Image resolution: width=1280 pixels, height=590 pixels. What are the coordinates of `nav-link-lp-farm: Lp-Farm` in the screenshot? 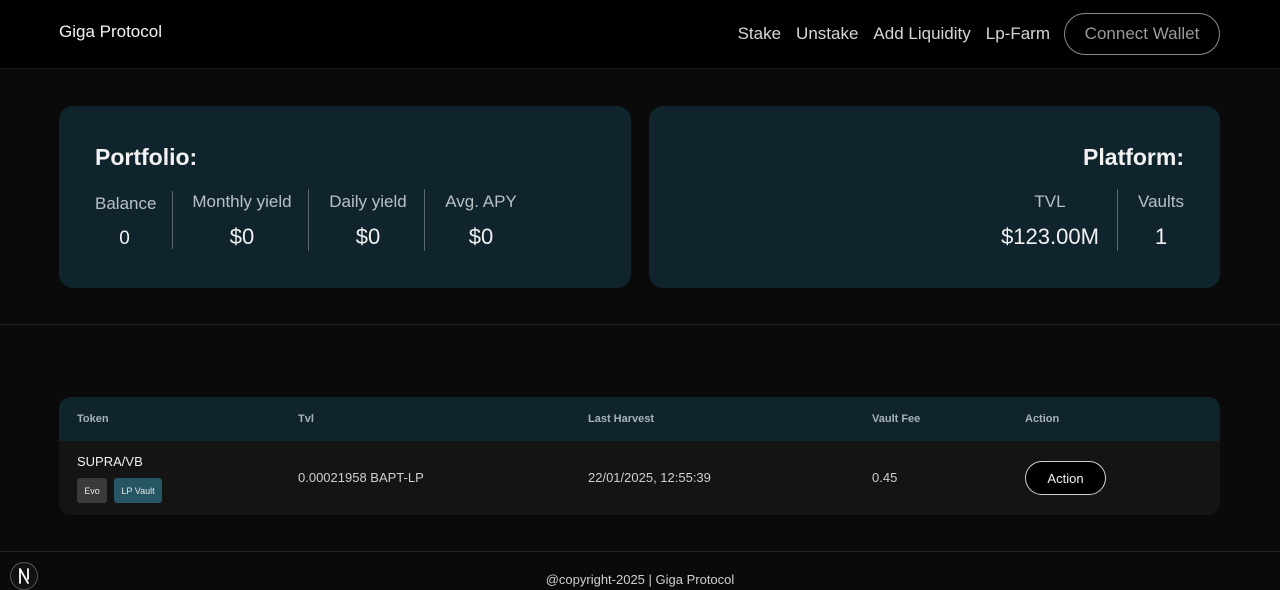 It's located at (1018, 34).